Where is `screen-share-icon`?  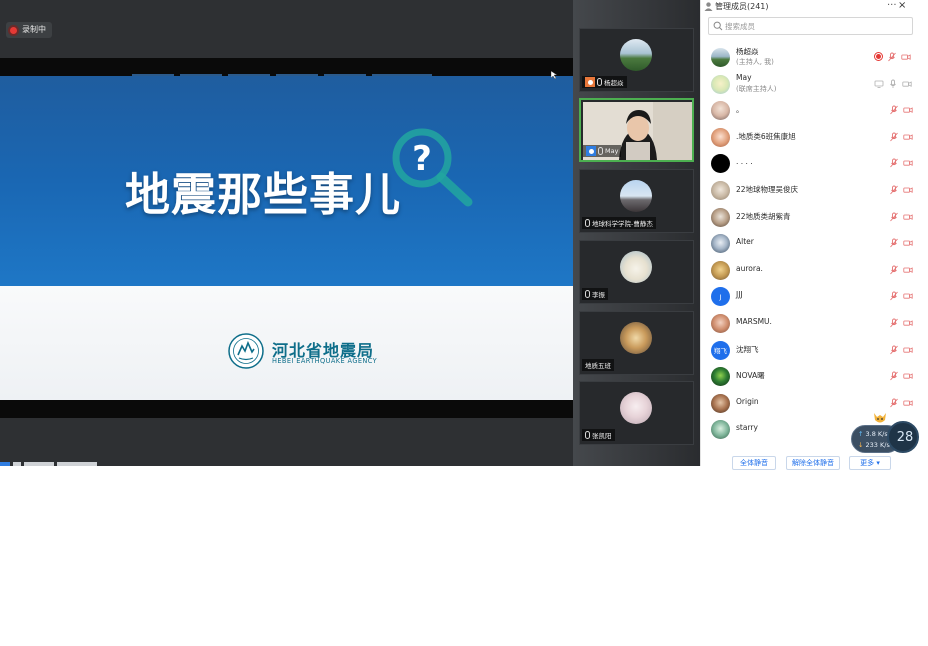
screen-share-icon is located at coordinates (879, 84).